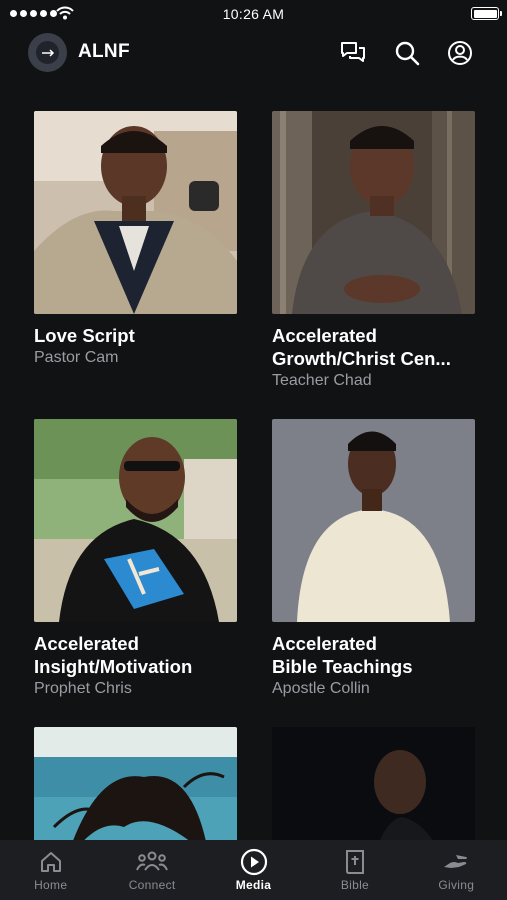 The width and height of the screenshot is (507, 900). I want to click on tab-bible: Bible, so click(354, 870).